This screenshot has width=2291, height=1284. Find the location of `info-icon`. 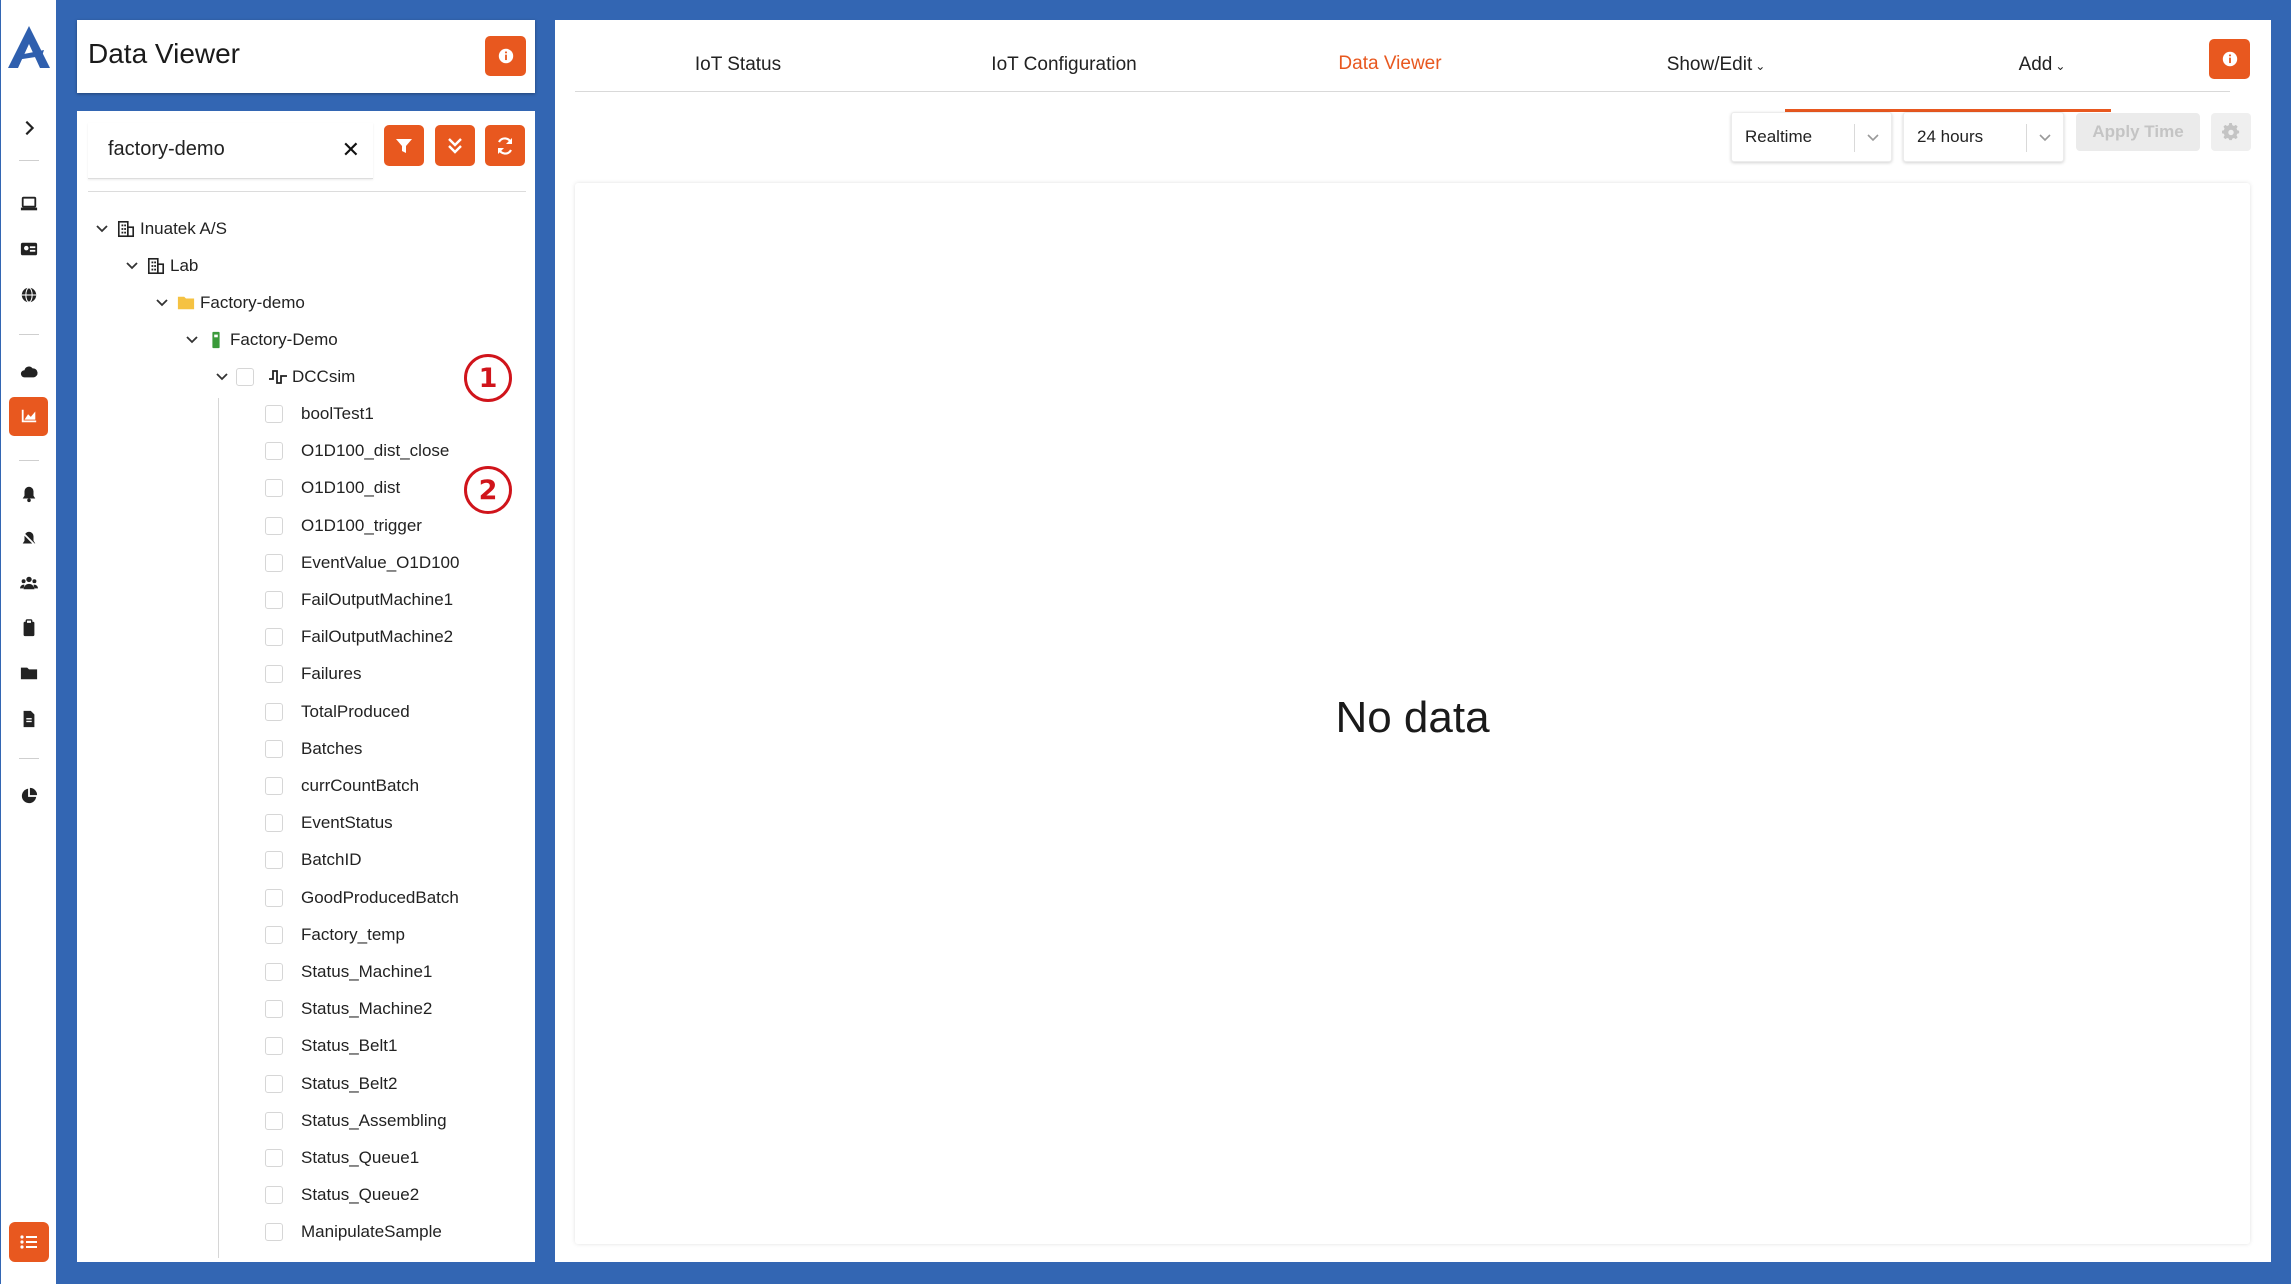

info-icon is located at coordinates (505, 56).